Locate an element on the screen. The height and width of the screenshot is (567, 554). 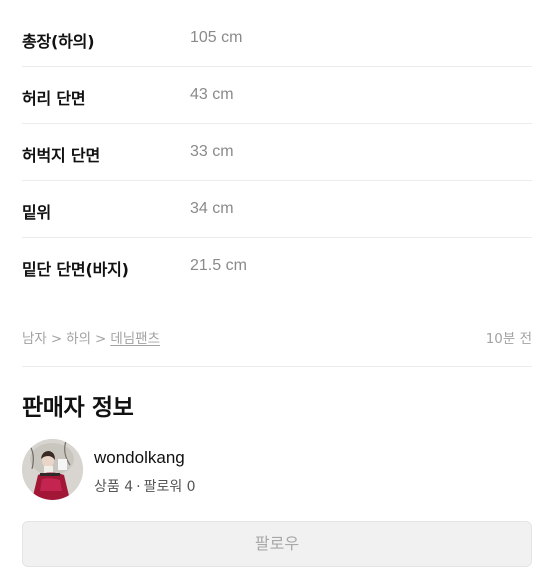
spec-value: 43 cm is located at coordinates (212, 94).